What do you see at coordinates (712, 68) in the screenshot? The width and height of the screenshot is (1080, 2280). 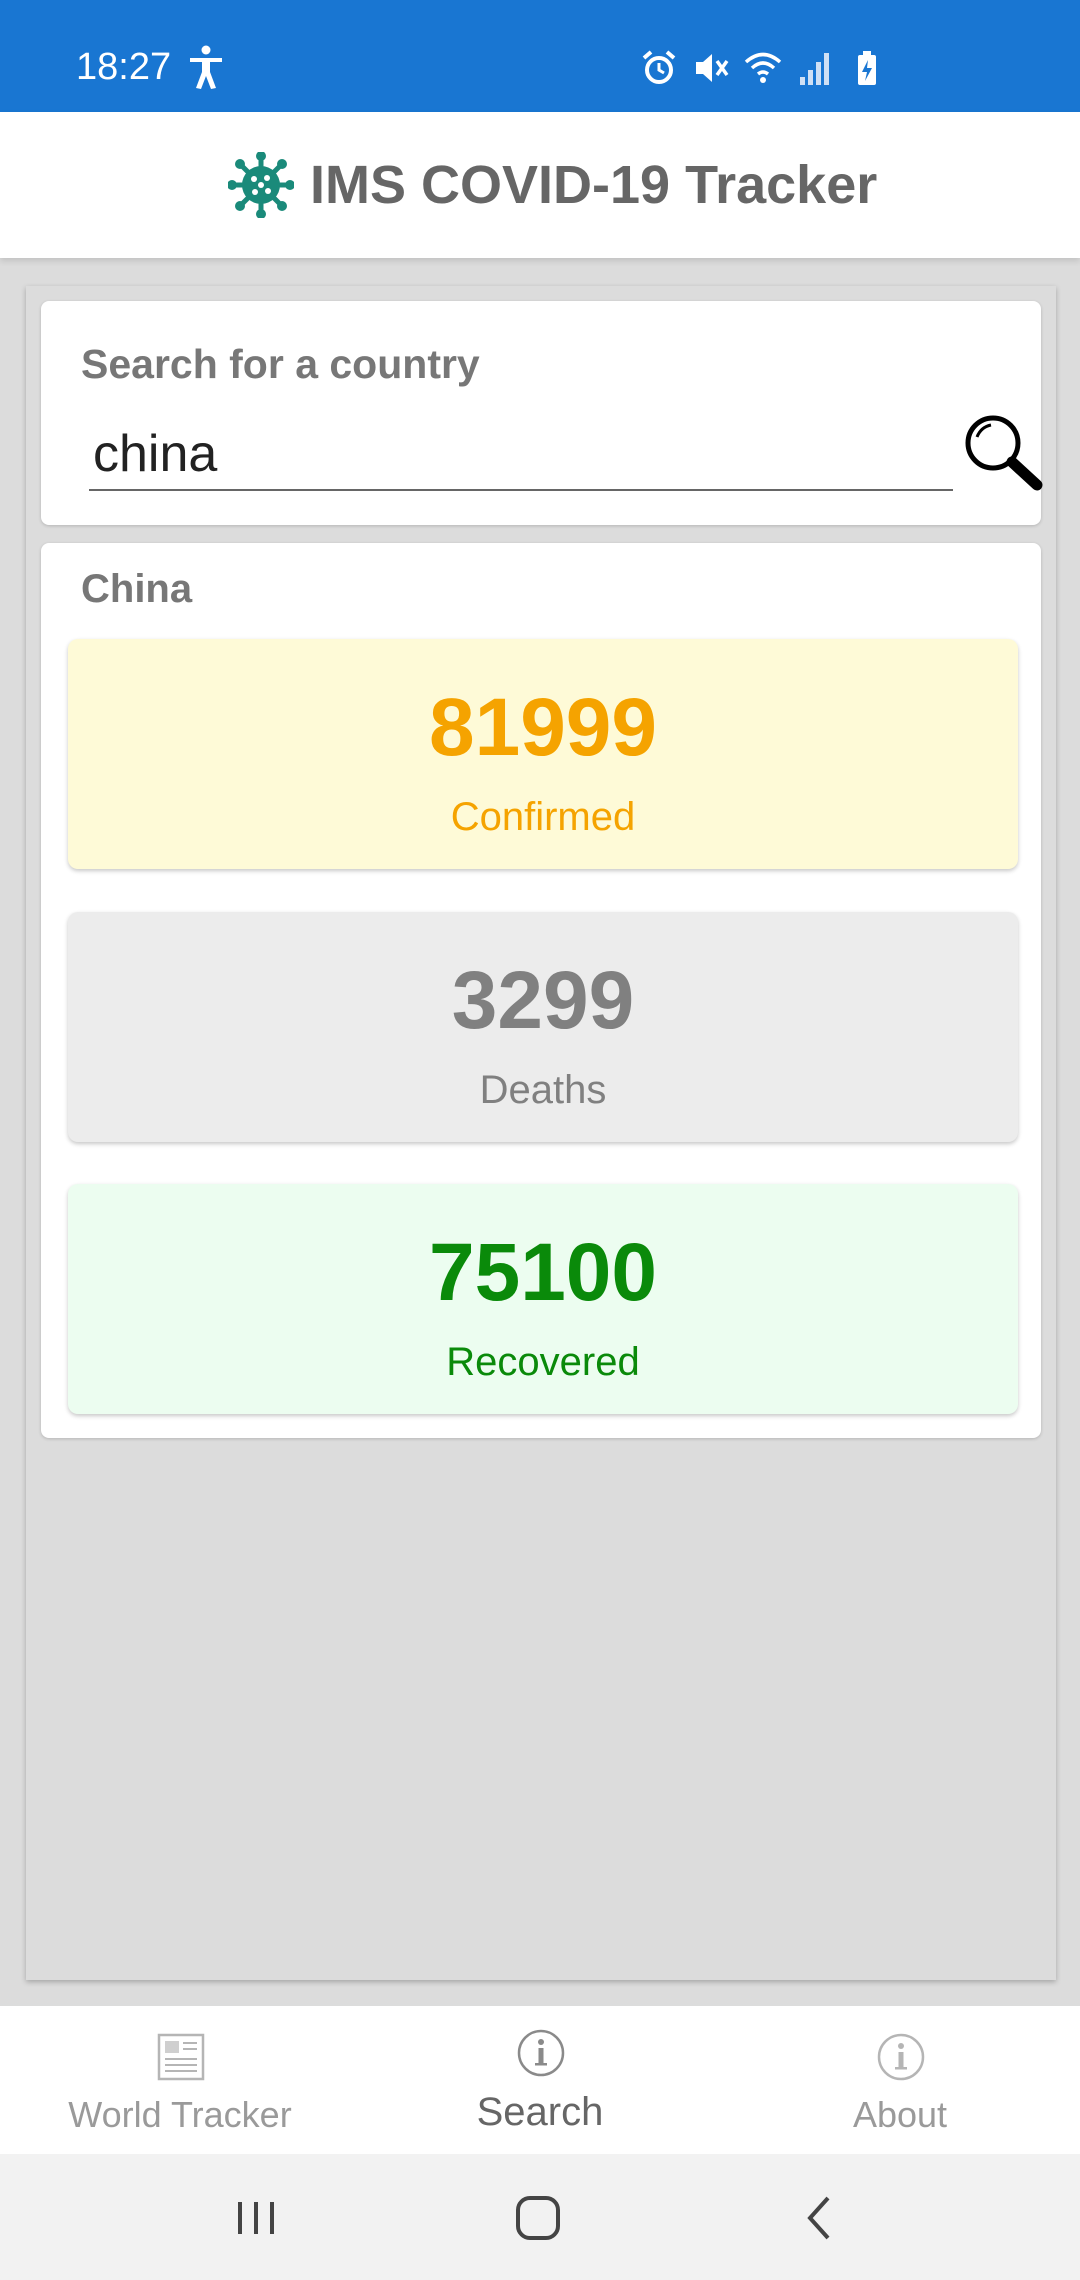 I see `mute-icon` at bounding box center [712, 68].